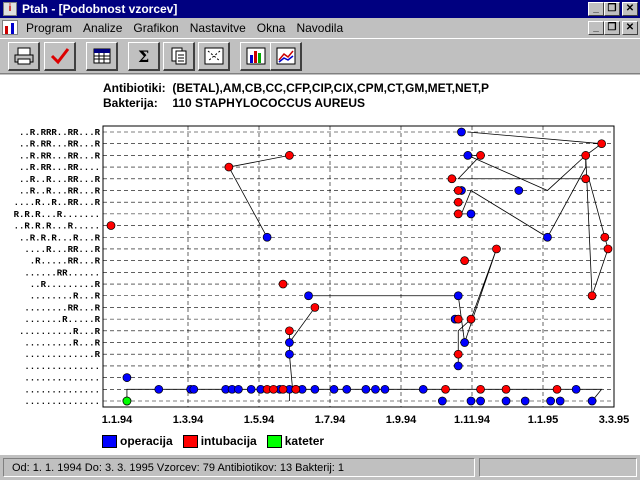 This screenshot has height=480, width=640. What do you see at coordinates (259, 420) in the screenshot?
I see `x-tick-label: 1.5.94` at bounding box center [259, 420].